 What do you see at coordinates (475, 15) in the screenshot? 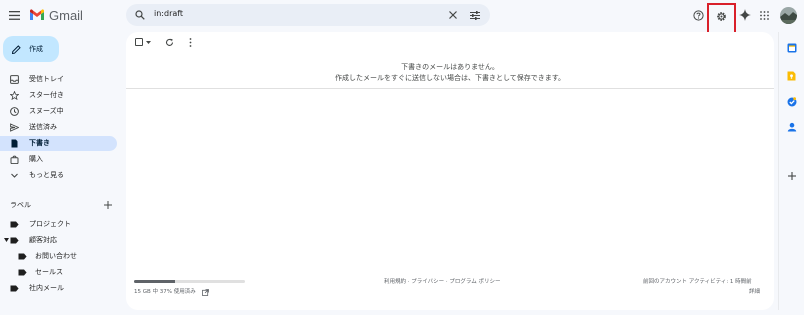
I see `search-options-icon` at bounding box center [475, 15].